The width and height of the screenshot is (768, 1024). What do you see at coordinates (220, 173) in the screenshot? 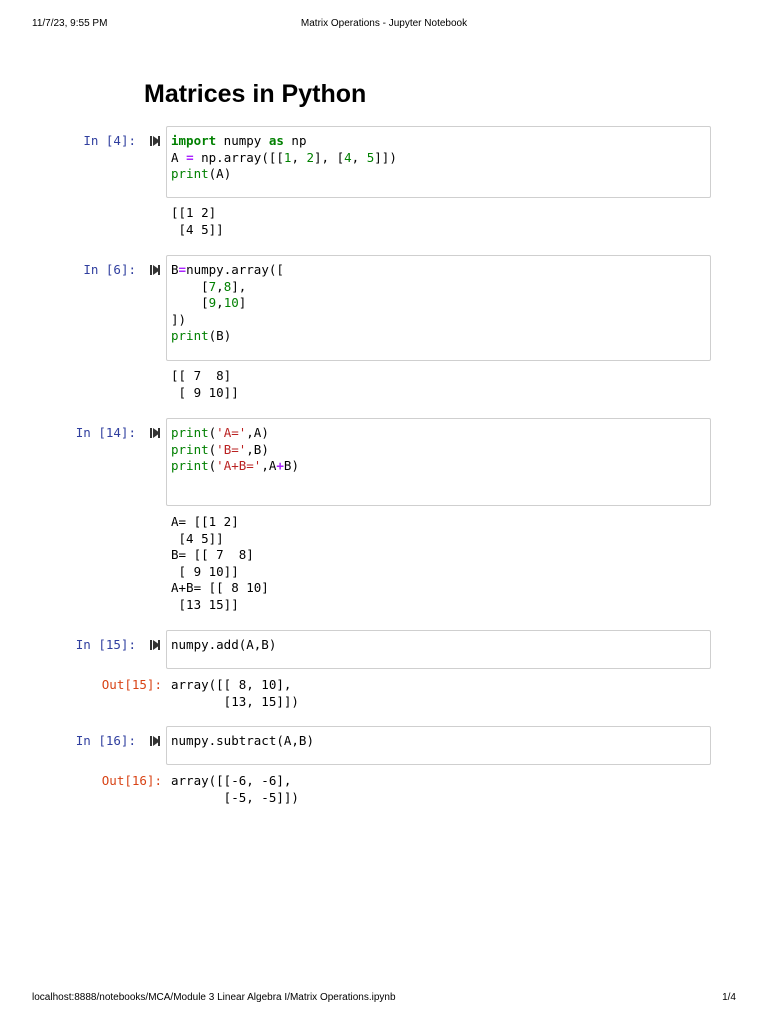
I see `code-token: (A)` at bounding box center [220, 173].